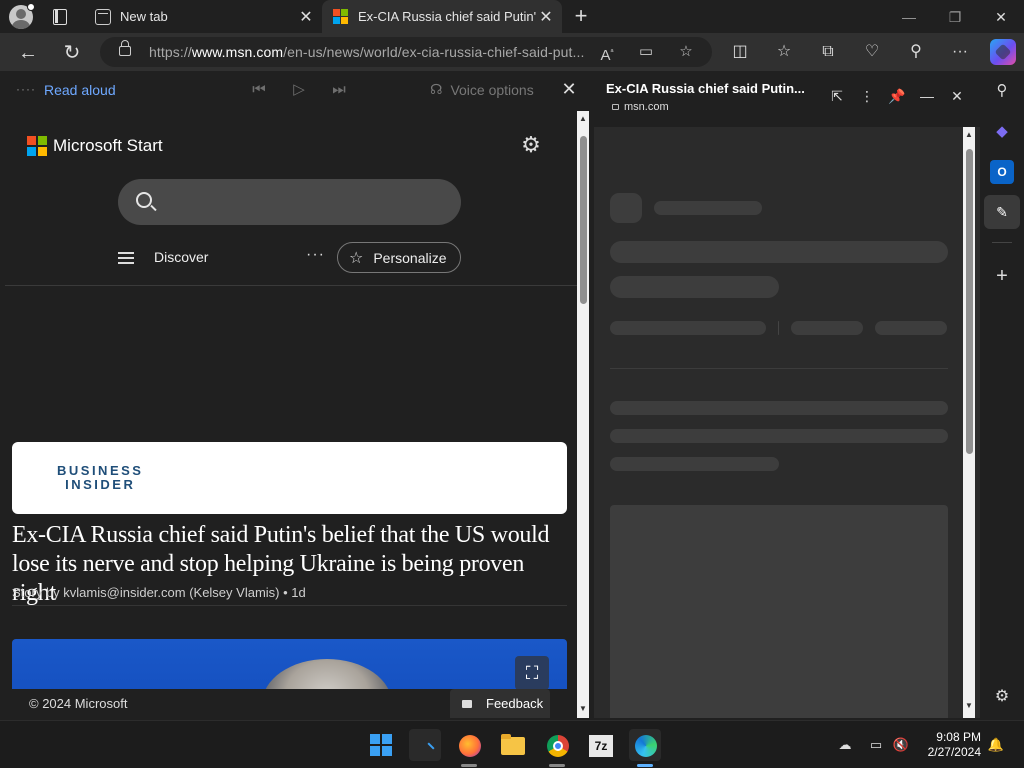 The width and height of the screenshot is (1024, 768). Describe the element at coordinates (126, 258) in the screenshot. I see `hamburger-menu-icon` at that location.